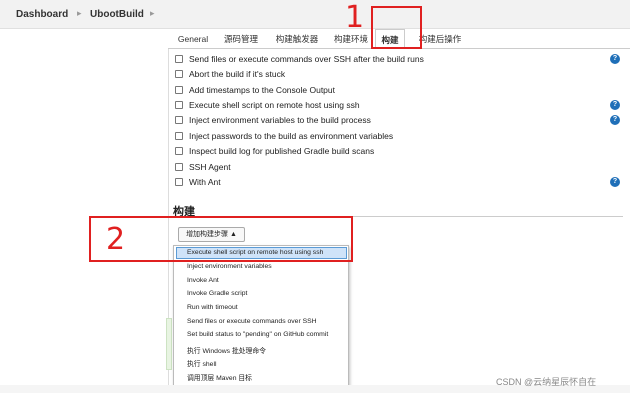 The image size is (630, 393). I want to click on option-add-timestamps: Add timestamps to the Console Output, so click(255, 90).